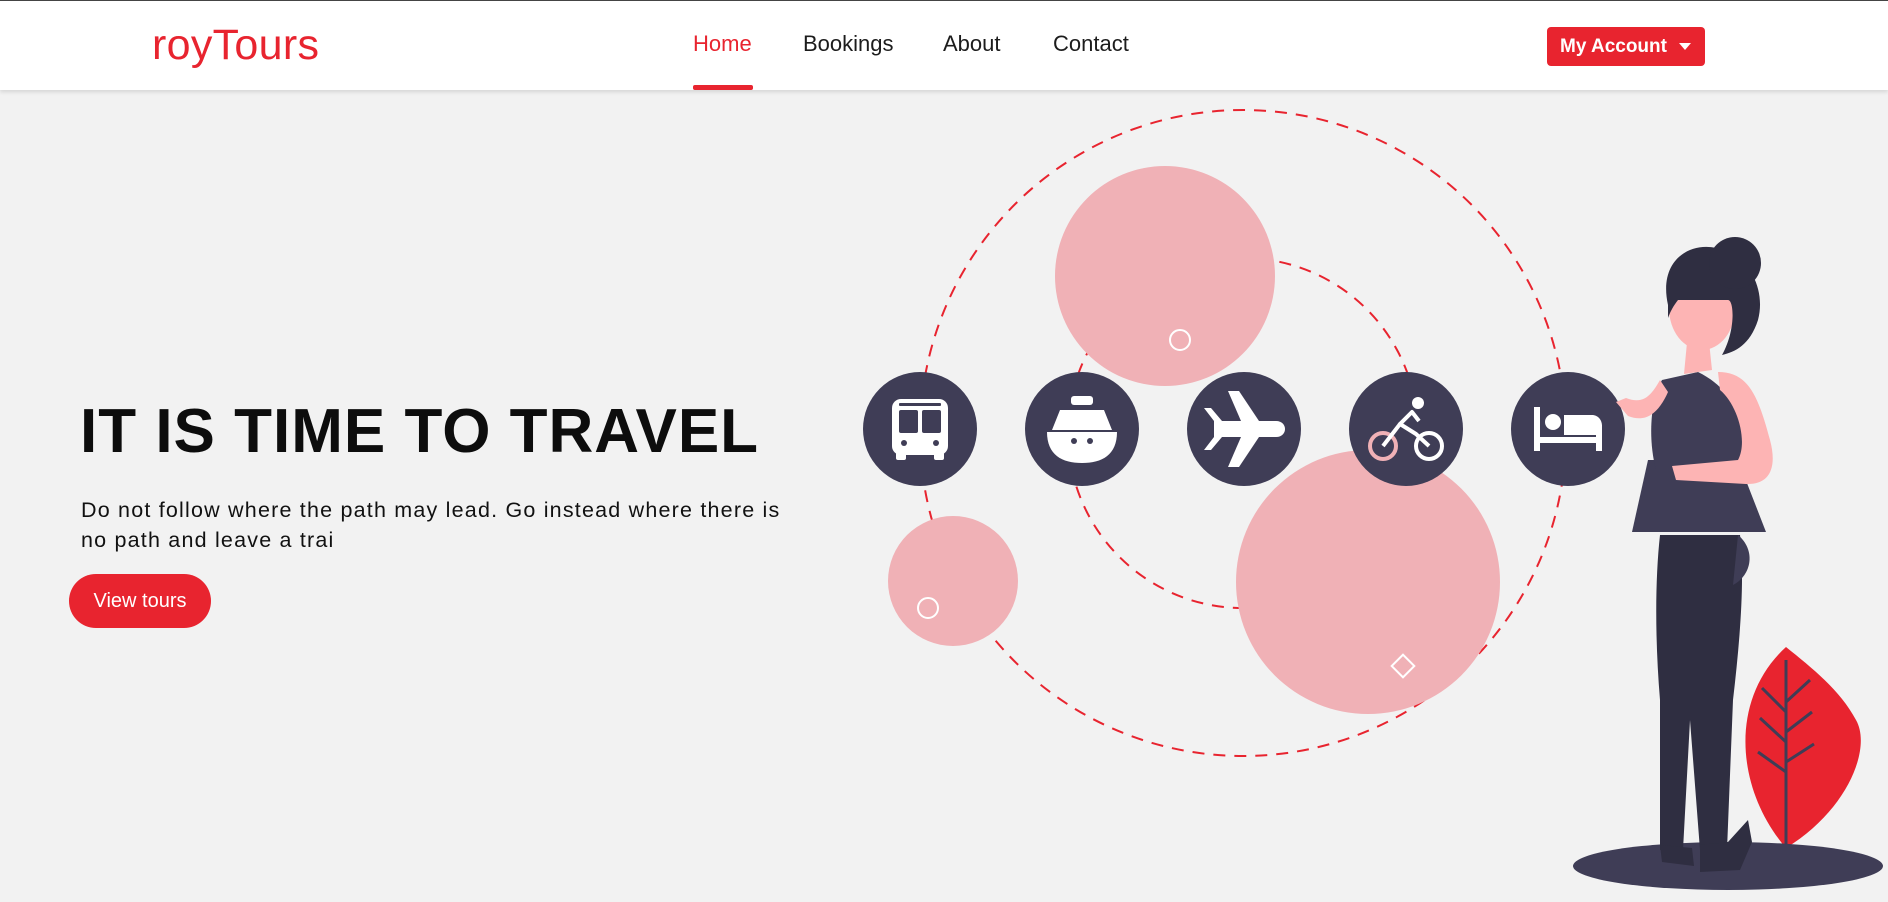  I want to click on bus-icon, so click(920, 429).